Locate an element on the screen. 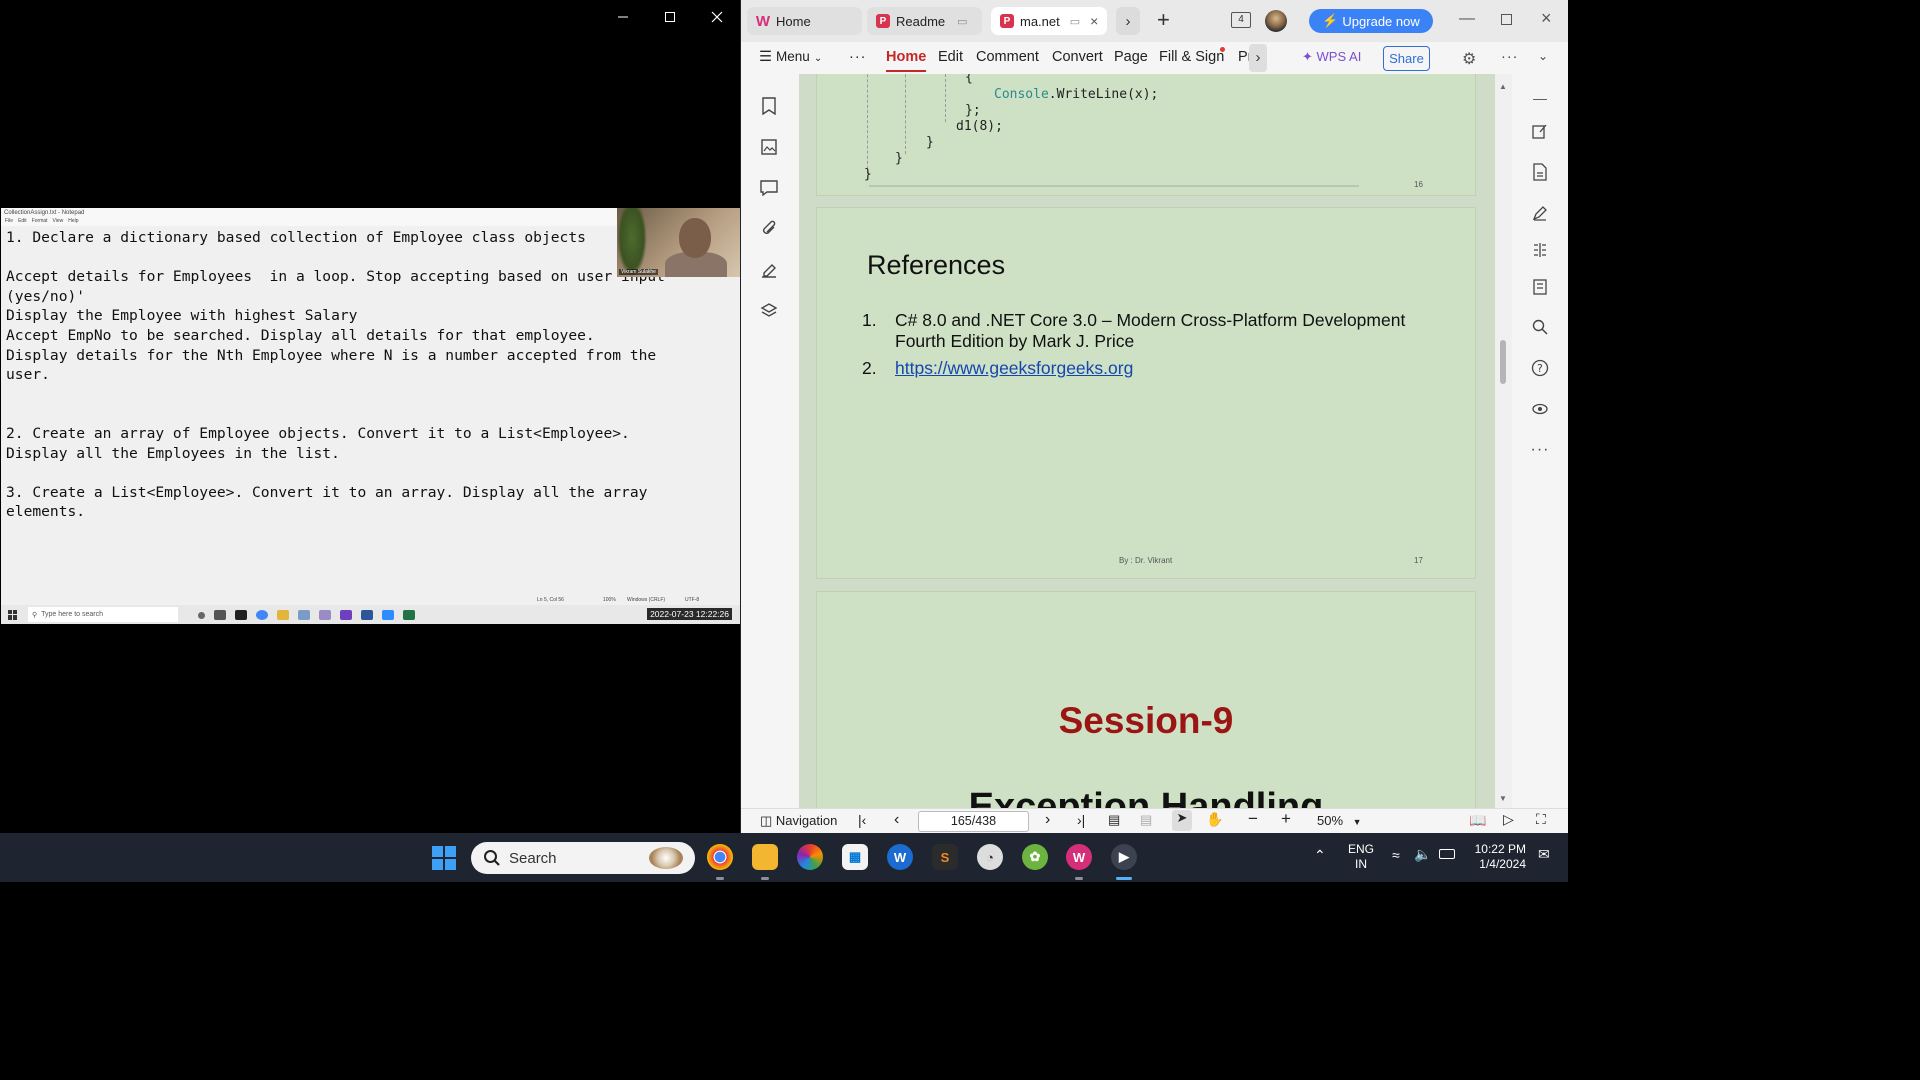 The width and height of the screenshot is (1920, 1080). sublime-text-icon: S is located at coordinates (945, 857).